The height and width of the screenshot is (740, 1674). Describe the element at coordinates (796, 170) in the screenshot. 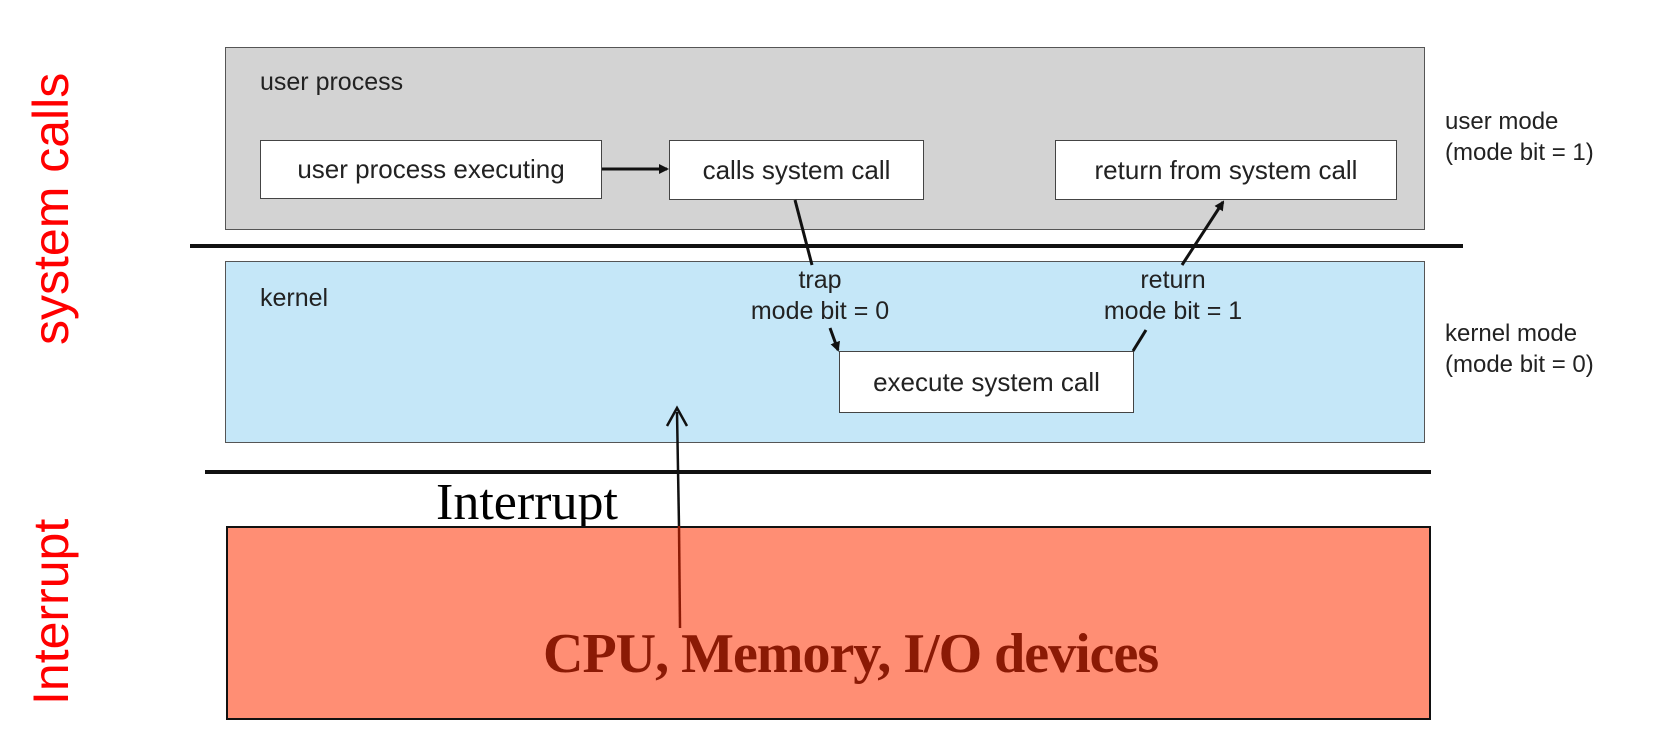

I see `calls-system-call-box: calls system call` at that location.